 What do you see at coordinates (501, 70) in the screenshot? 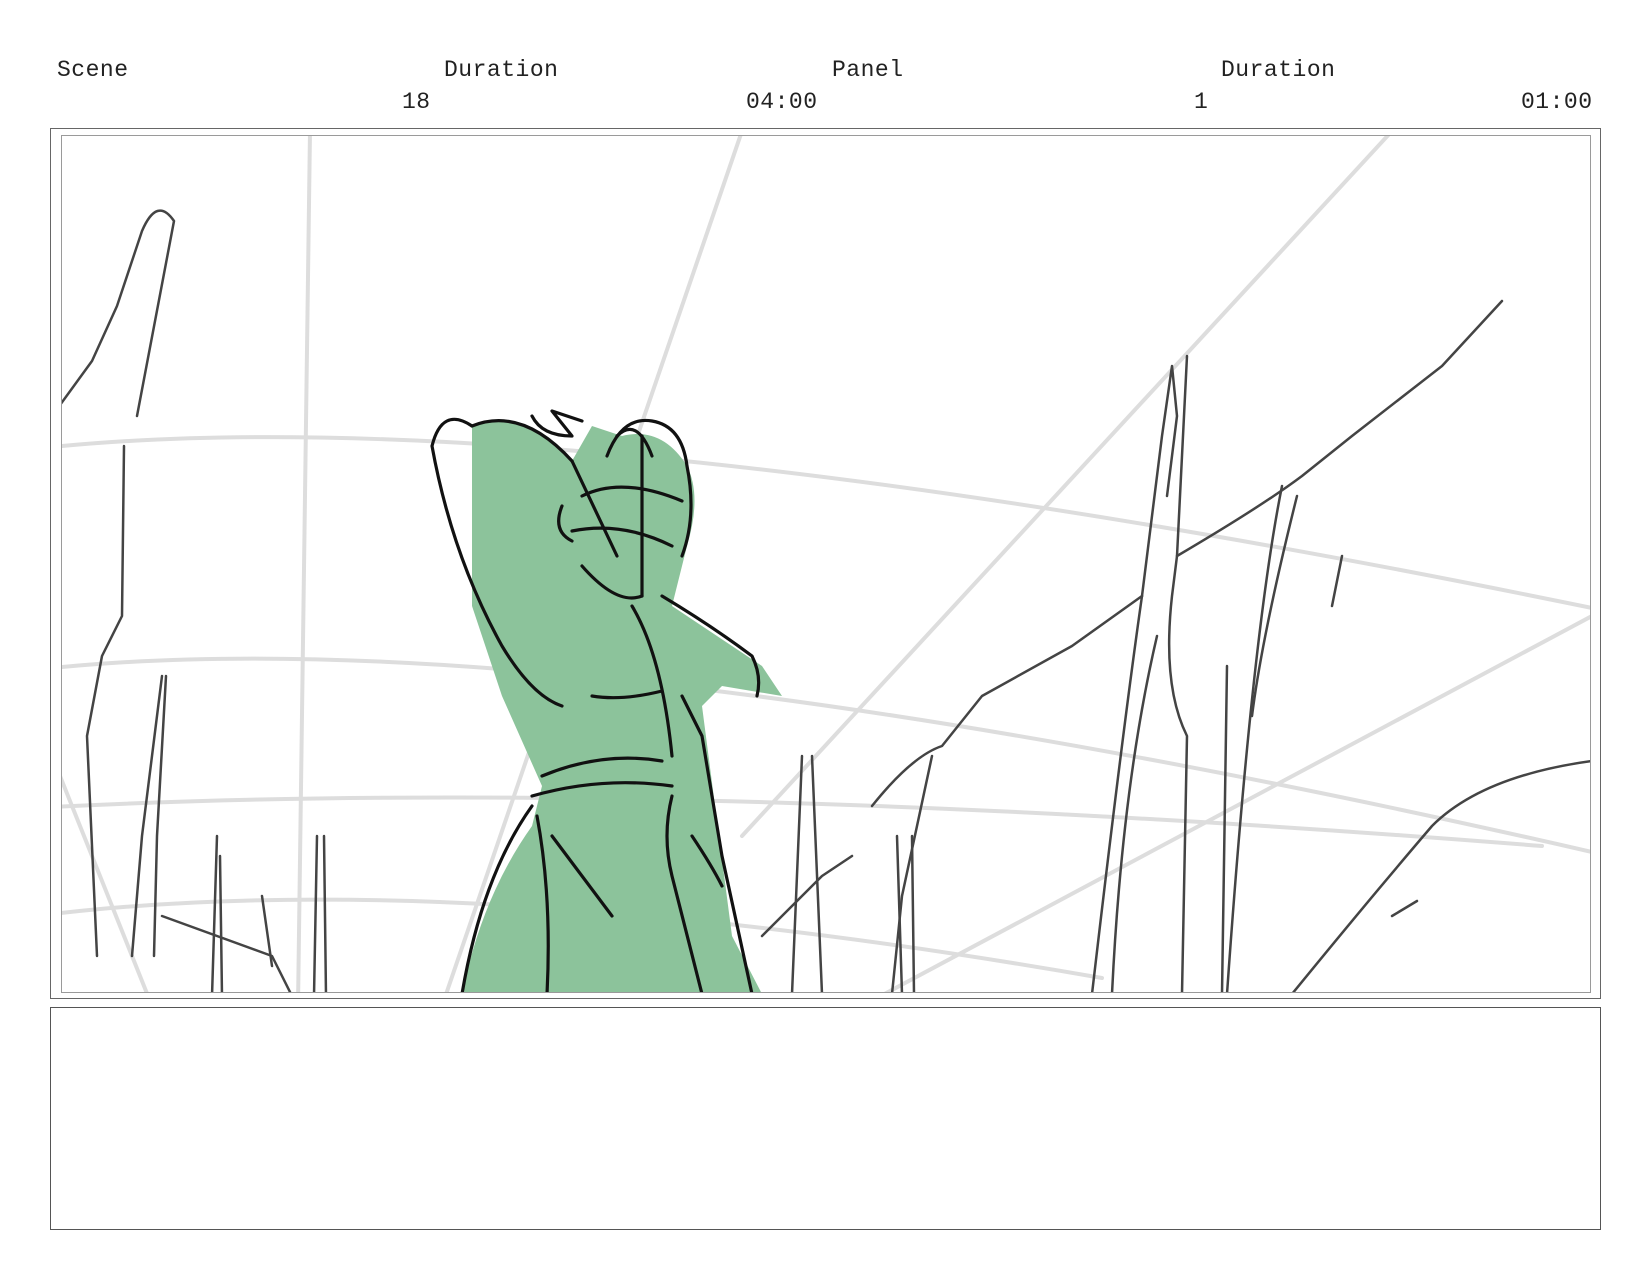
I see `scene-duration-label: Duration` at bounding box center [501, 70].